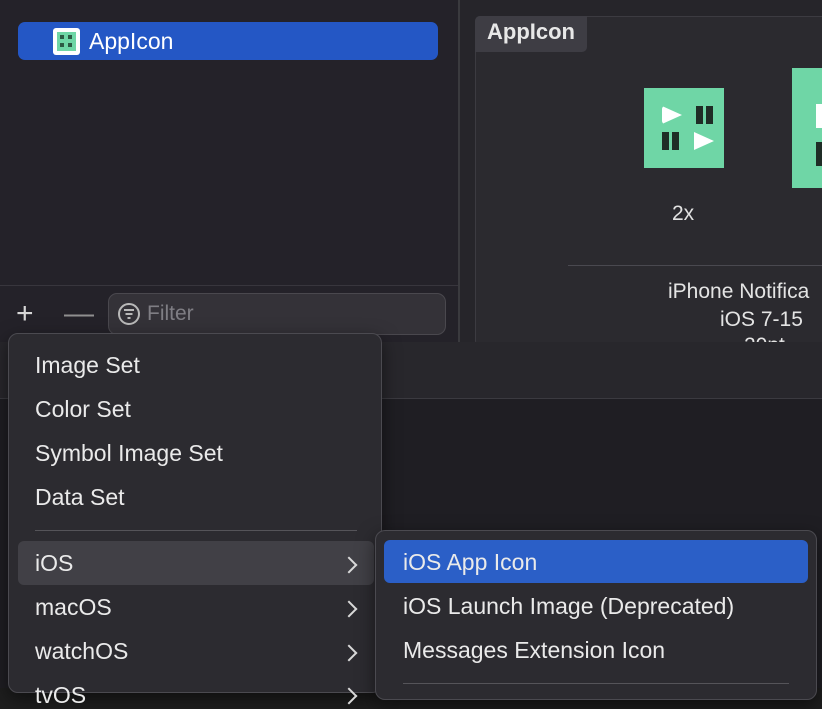 This screenshot has height=709, width=822. I want to click on submenu-item-ios-launch-image: iOS Launch Image (Deprecated), so click(568, 606).